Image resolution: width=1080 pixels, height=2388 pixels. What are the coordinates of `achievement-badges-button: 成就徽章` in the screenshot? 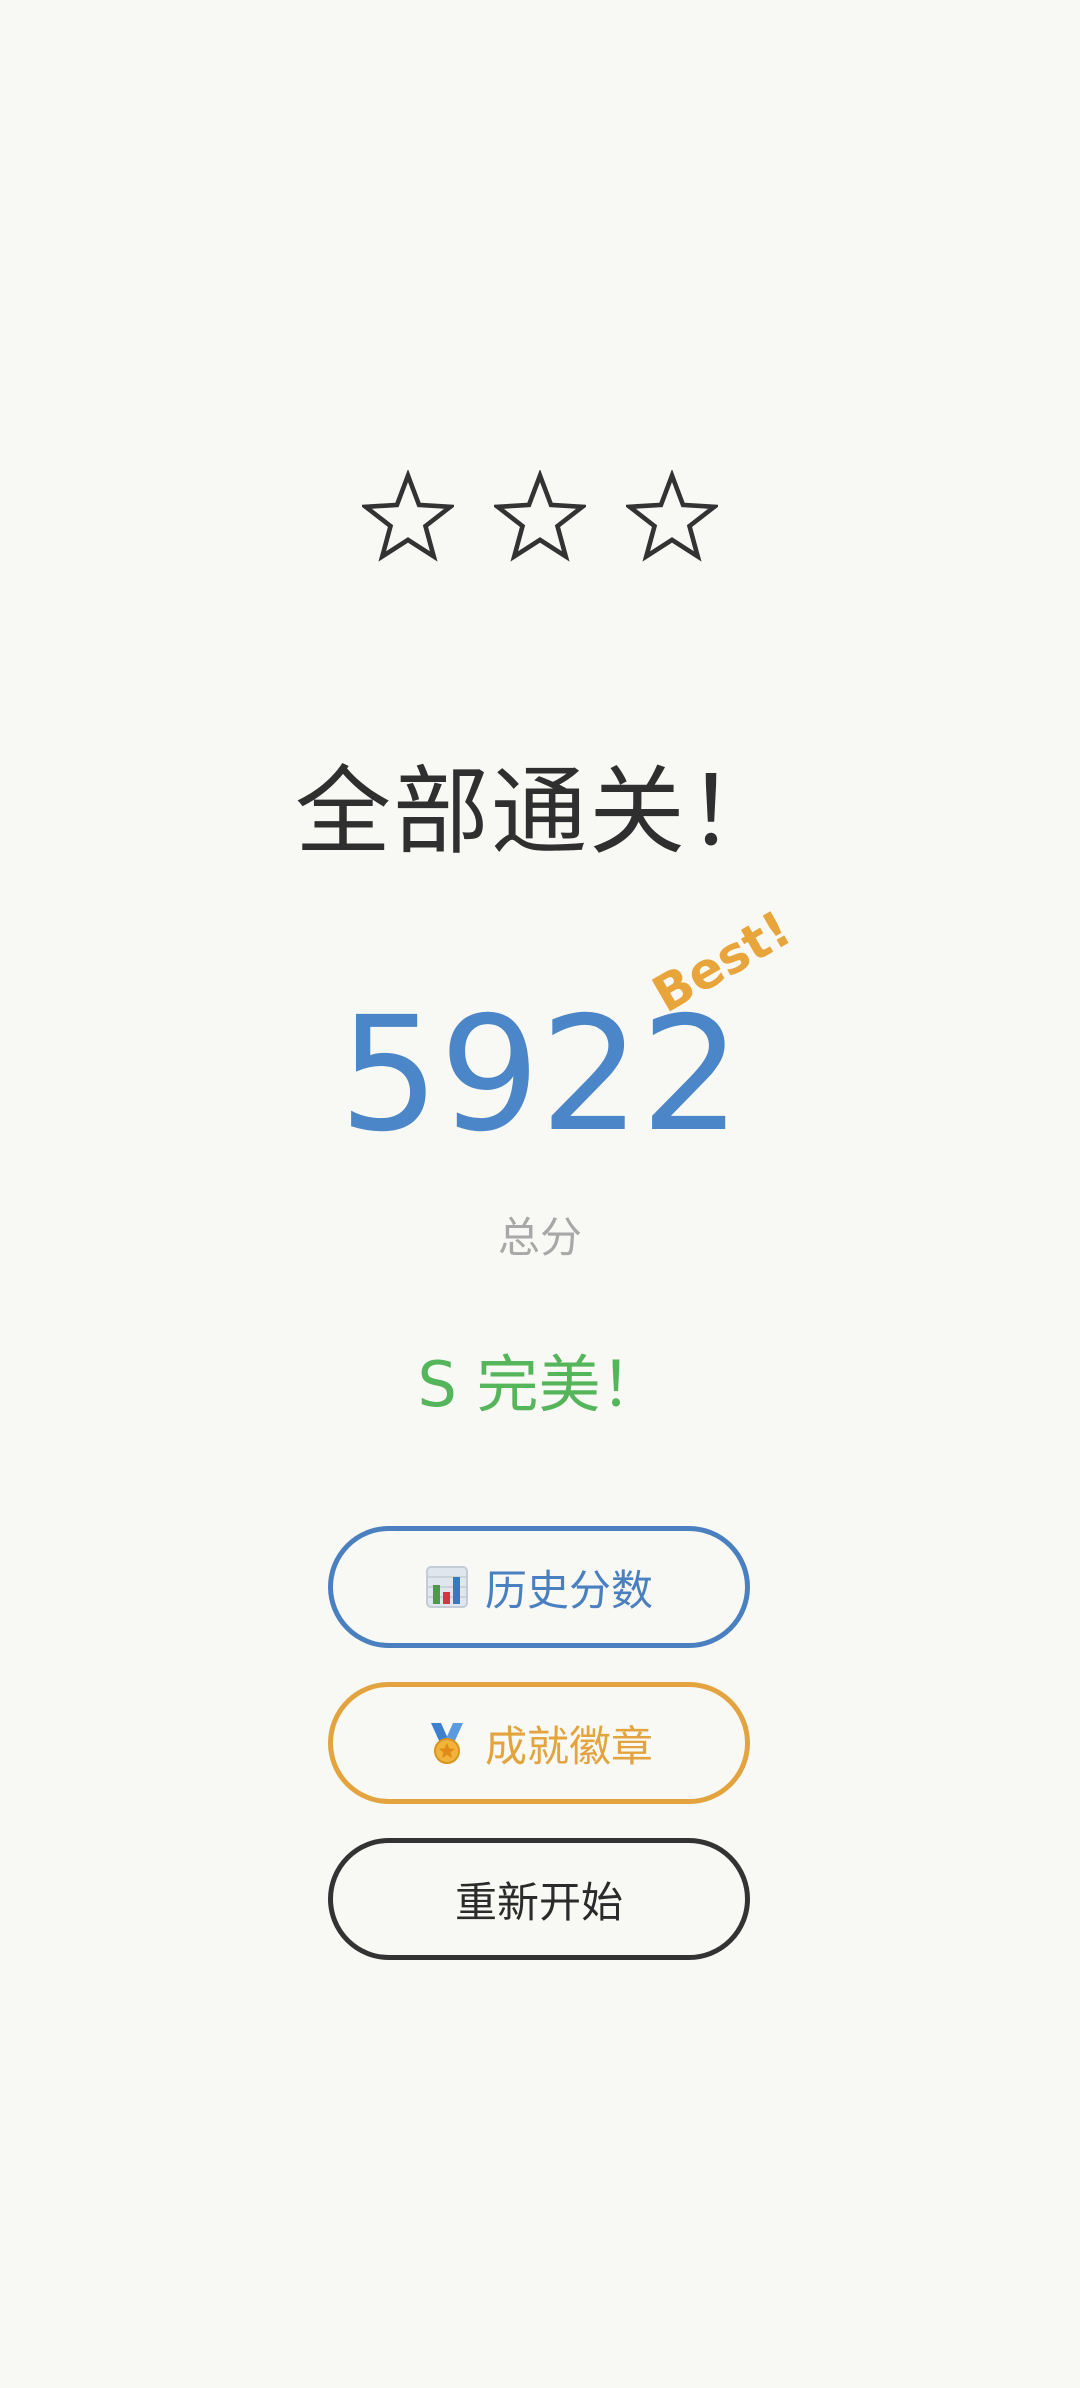 It's located at (539, 1743).